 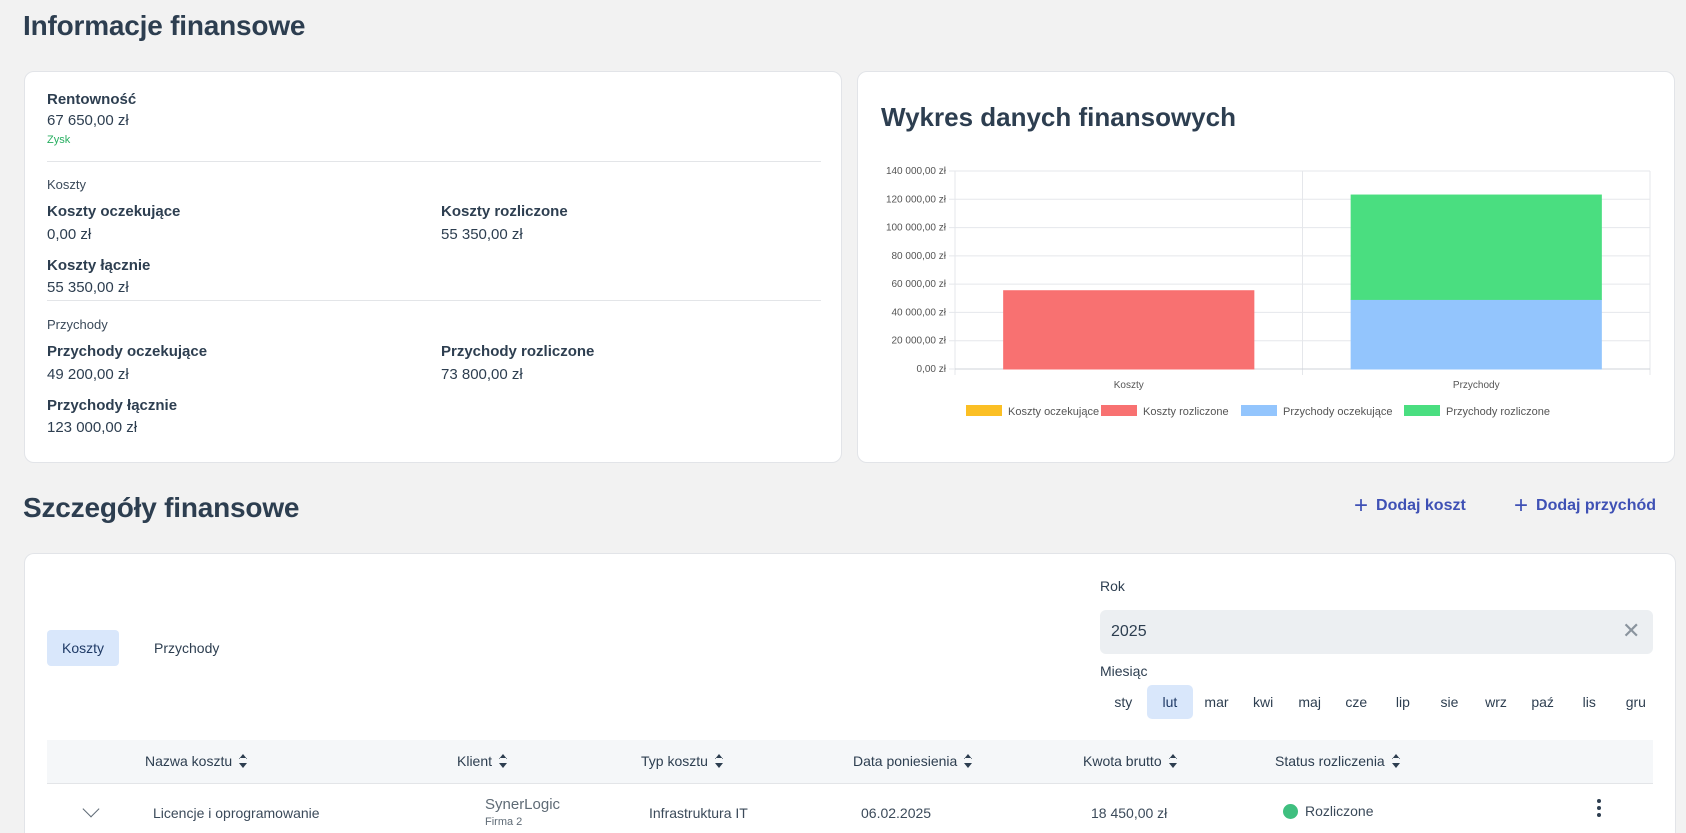 I want to click on y-tick-label: 60 000,00 zł, so click(x=919, y=284).